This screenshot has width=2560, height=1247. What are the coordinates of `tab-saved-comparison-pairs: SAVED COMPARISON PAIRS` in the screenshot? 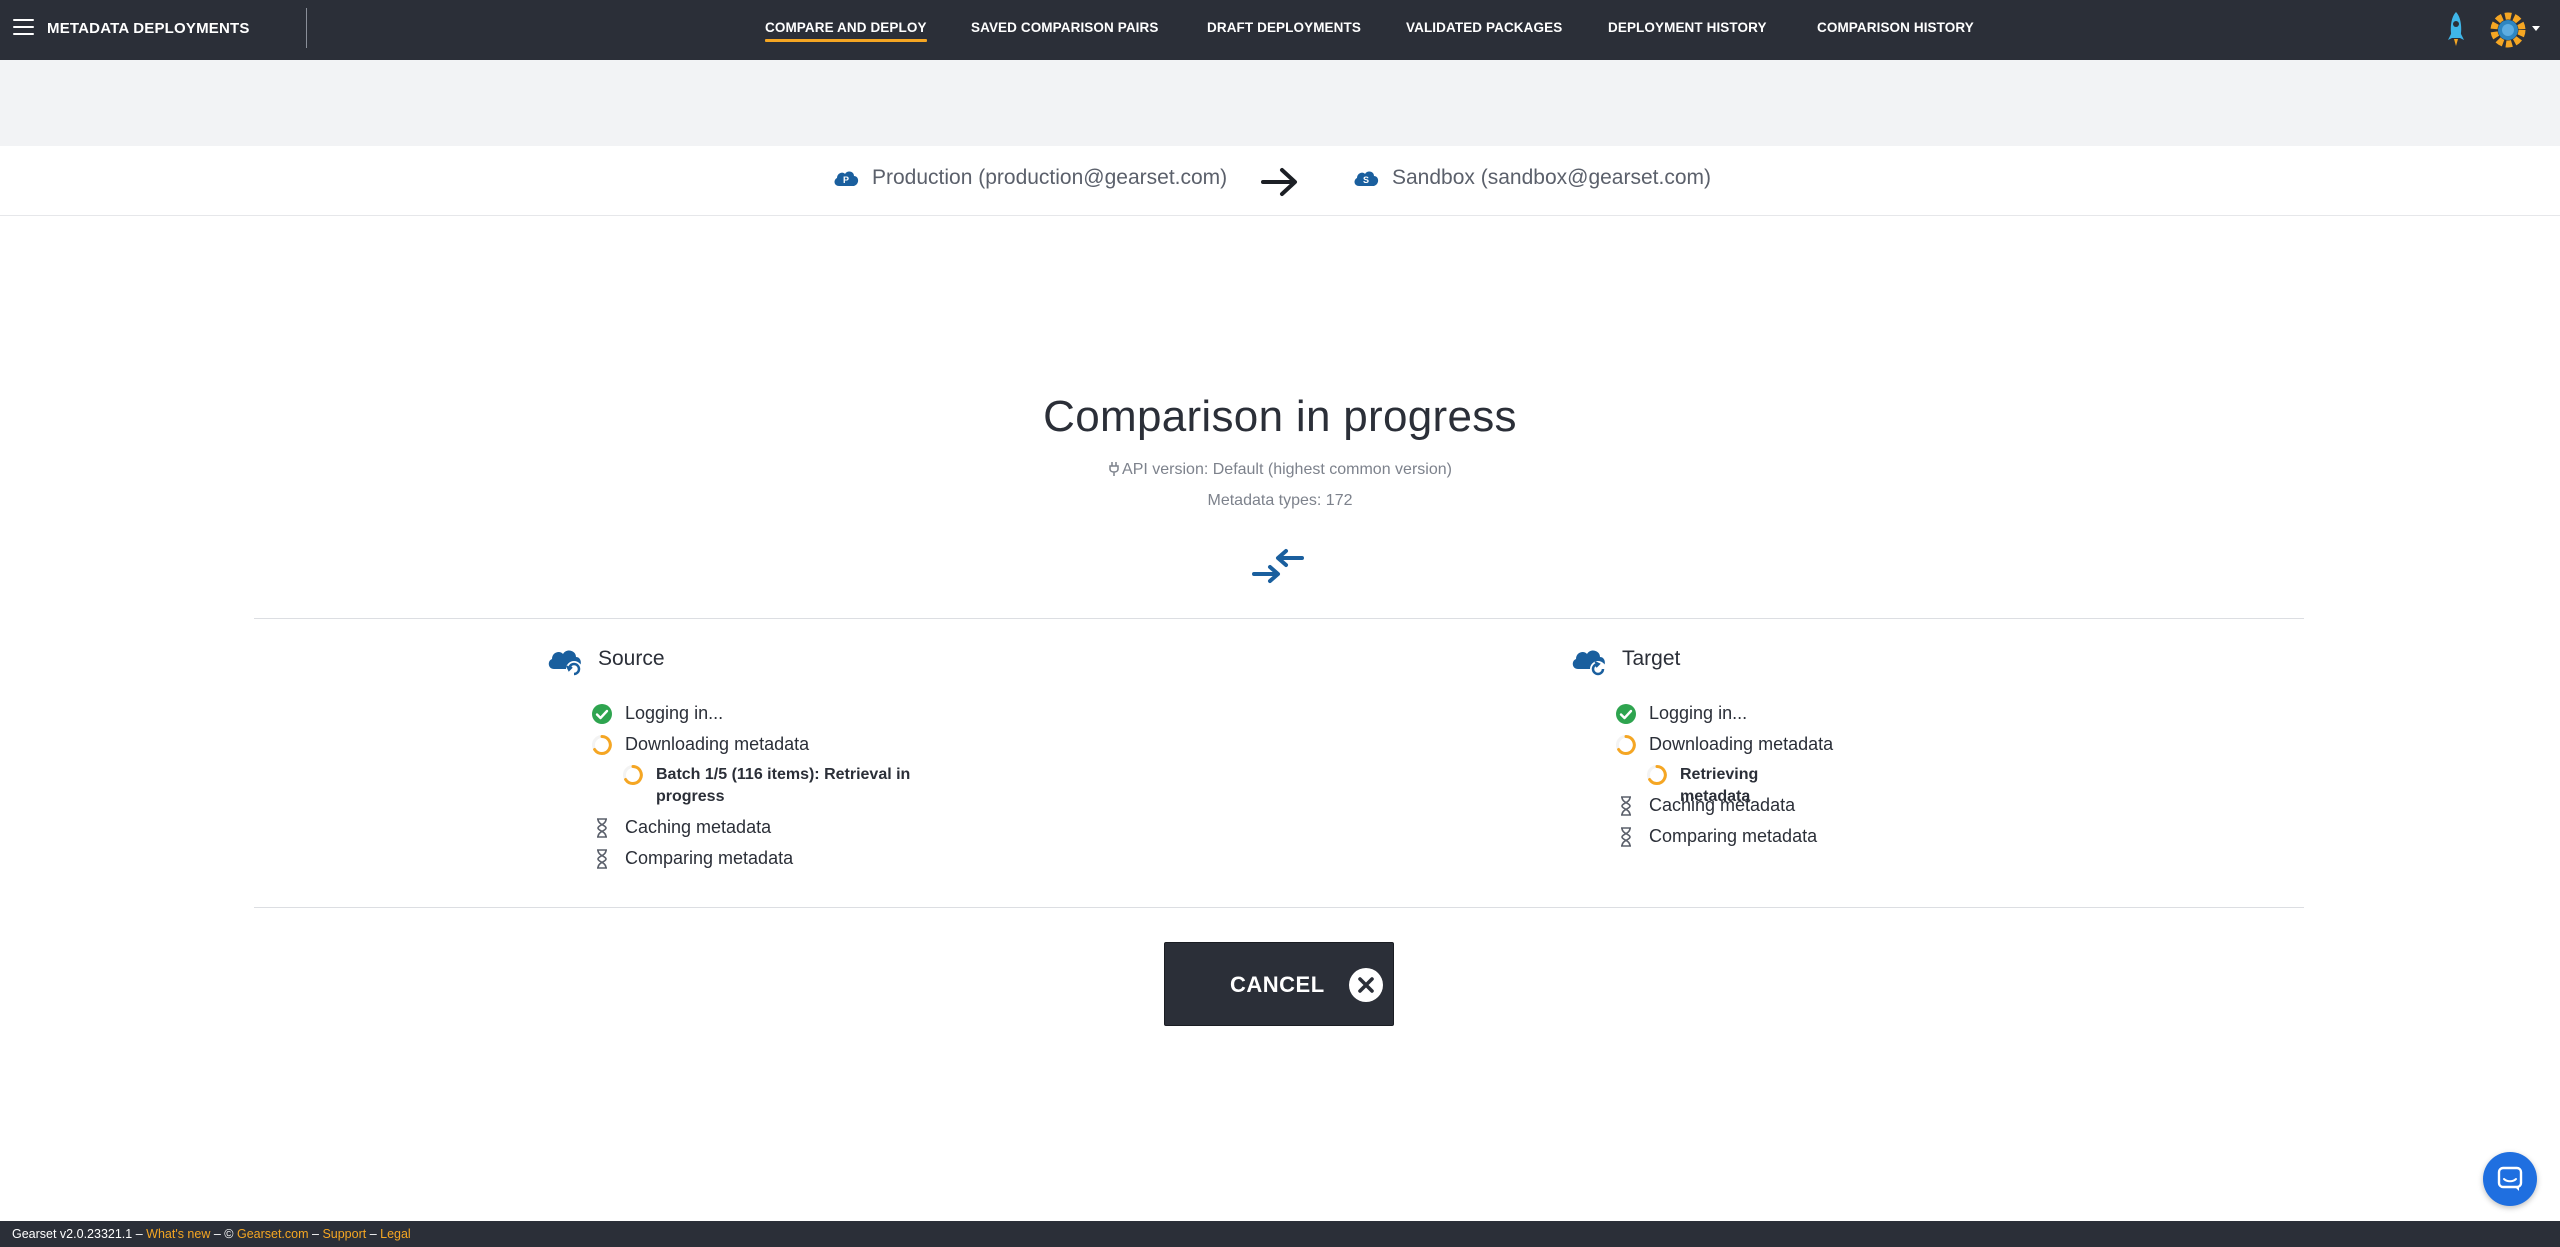 It's located at (1064, 27).